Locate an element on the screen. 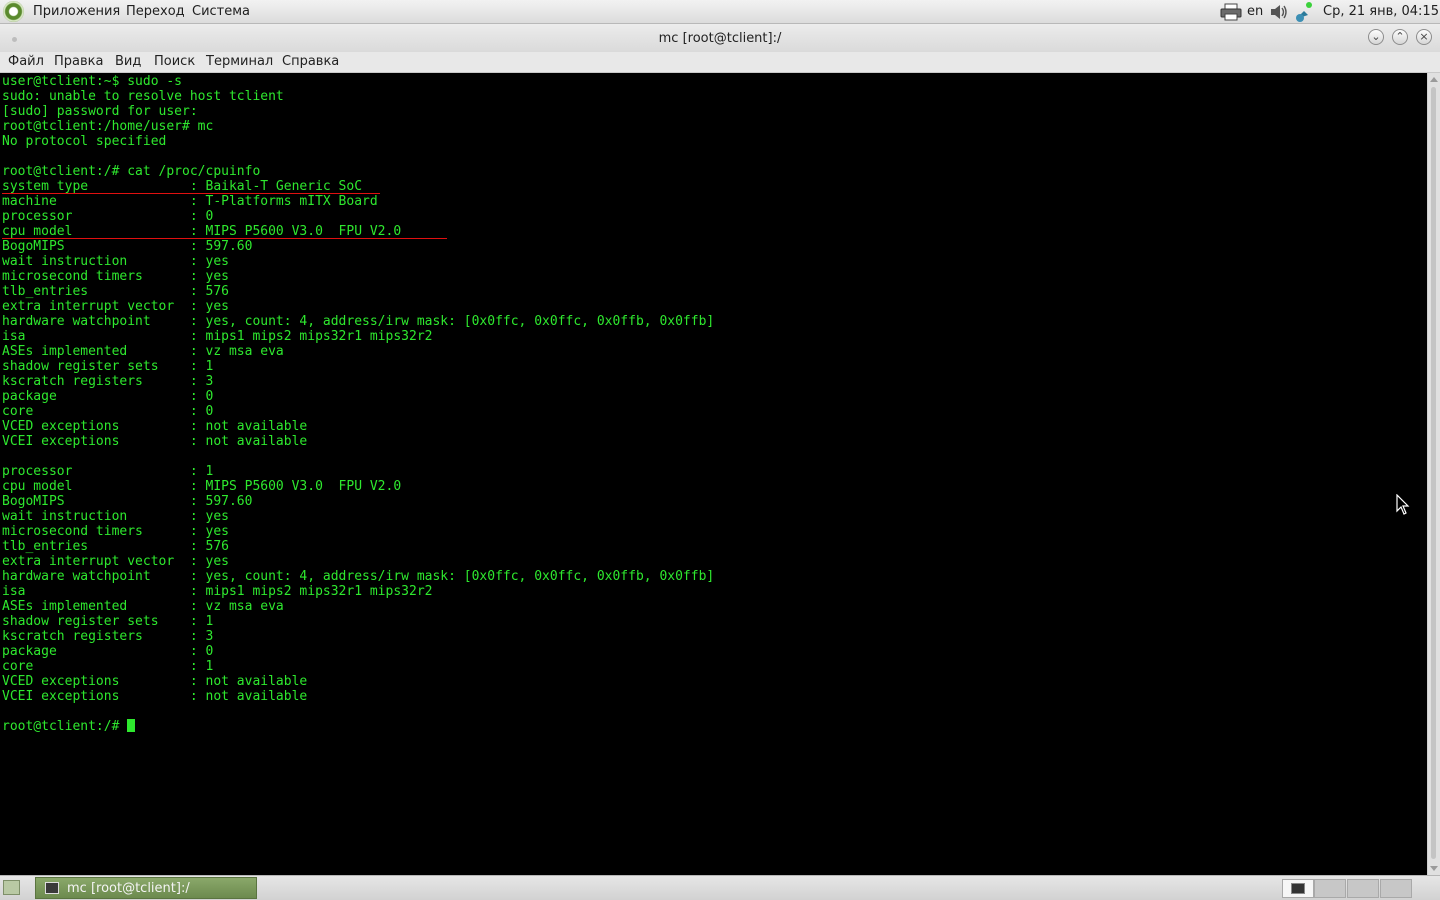 The width and height of the screenshot is (1440, 900). terminal-line: system type : Baikal-T Generic SoC is located at coordinates (182, 186).